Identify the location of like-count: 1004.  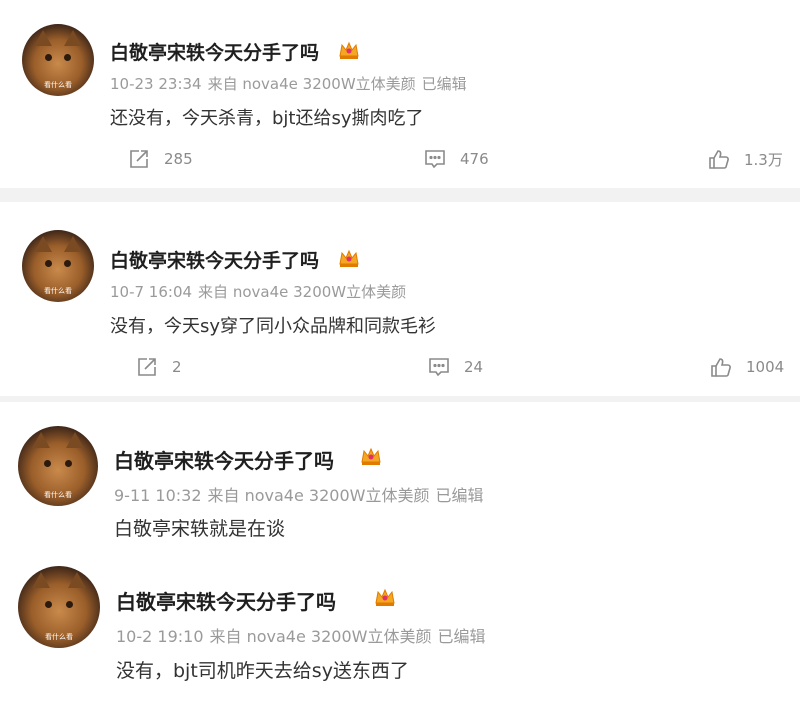
(765, 367).